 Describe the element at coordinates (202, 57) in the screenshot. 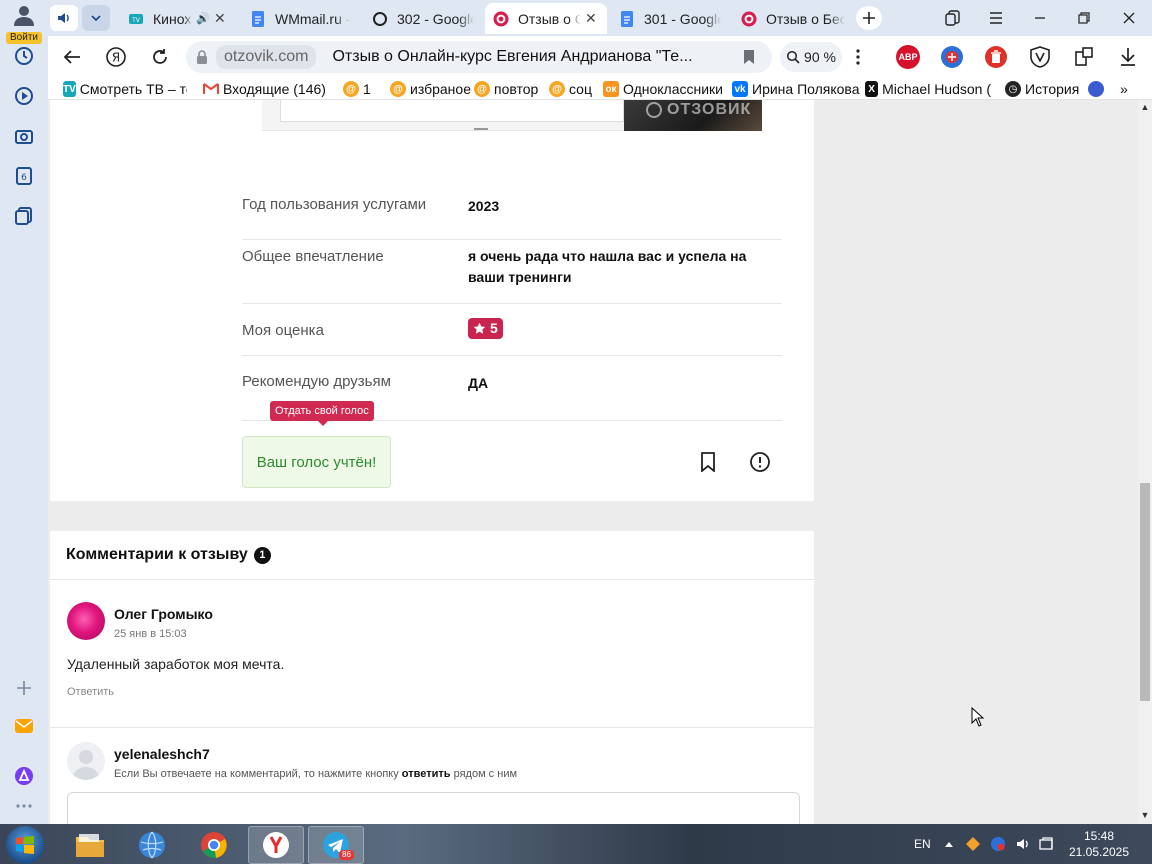

I see `lock-icon` at that location.